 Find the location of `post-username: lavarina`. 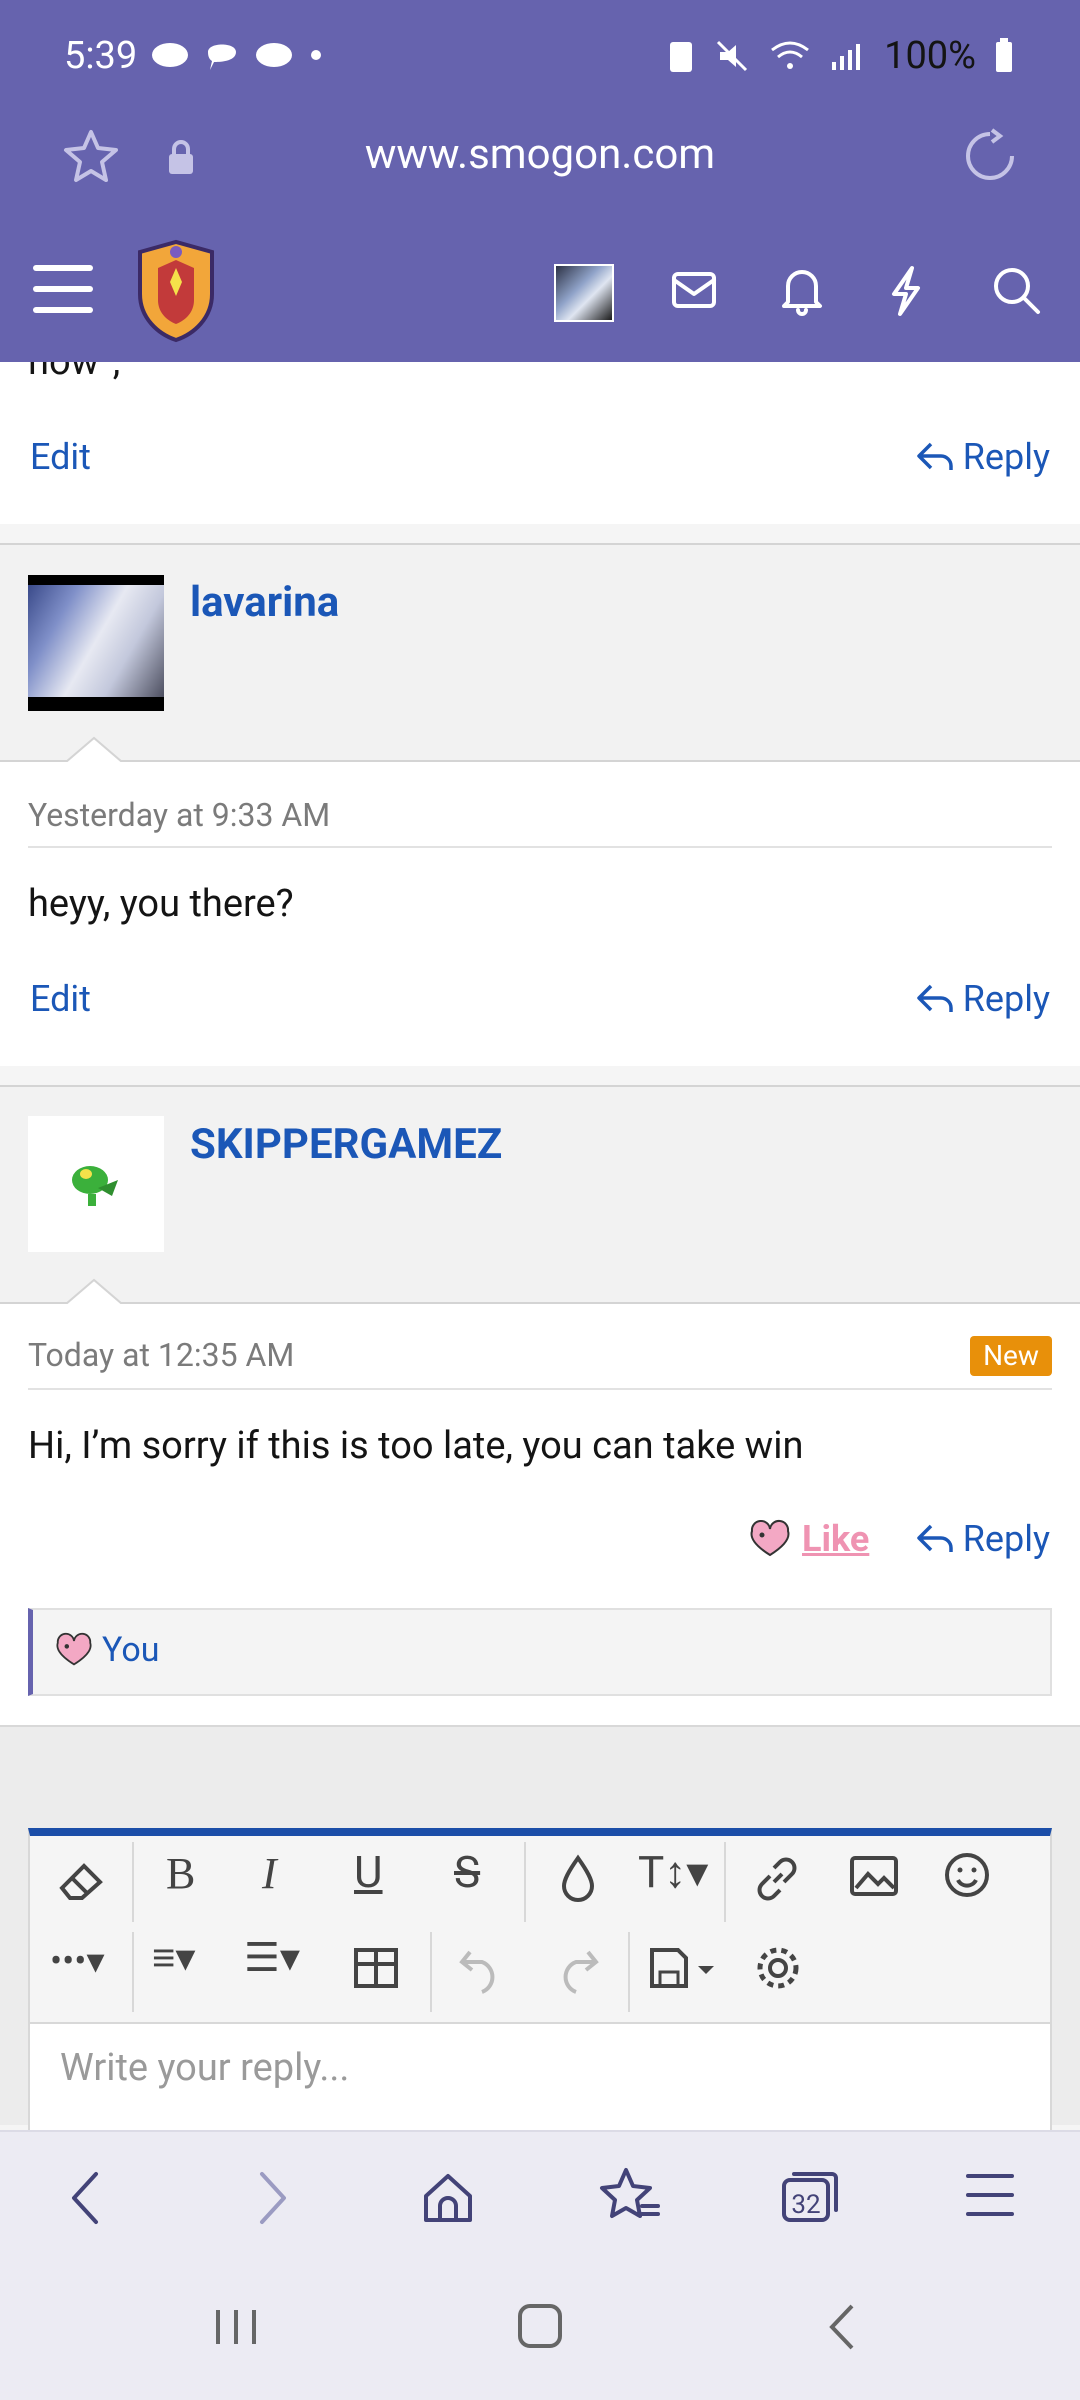

post-username: lavarina is located at coordinates (264, 602).